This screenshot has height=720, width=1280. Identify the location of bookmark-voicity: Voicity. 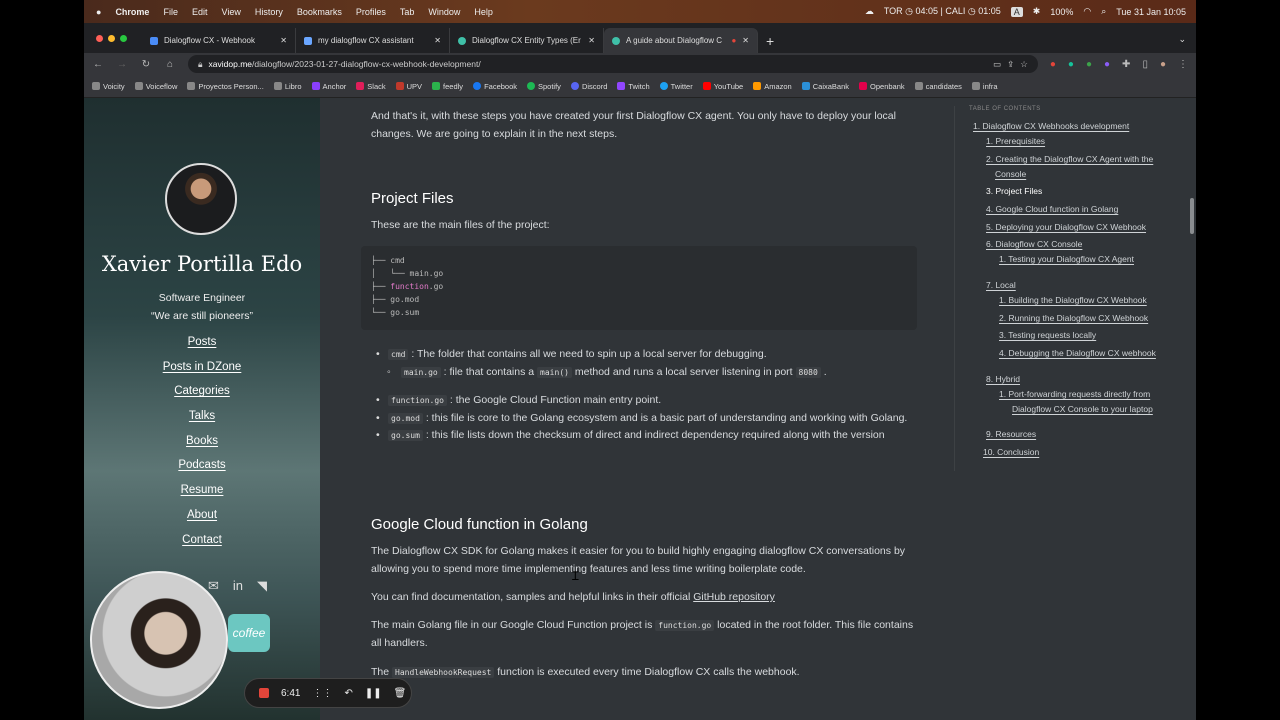
(108, 86).